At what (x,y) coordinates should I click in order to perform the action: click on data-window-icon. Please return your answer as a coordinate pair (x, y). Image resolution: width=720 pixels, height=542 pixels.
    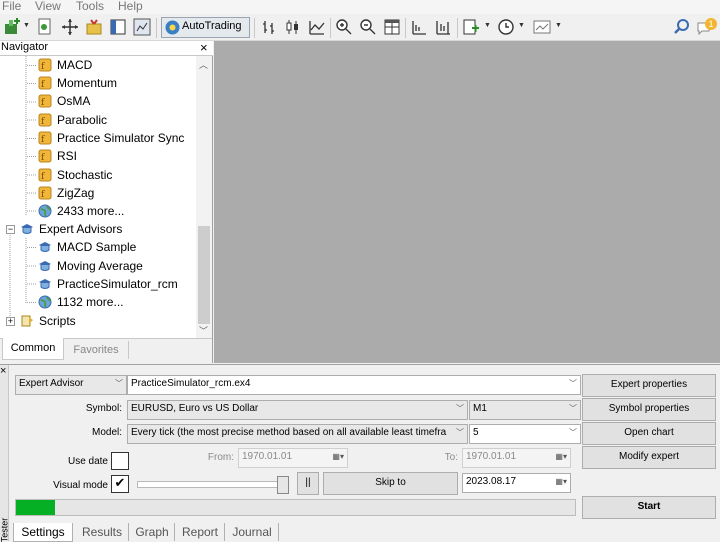
    Looking at the image, I should click on (118, 27).